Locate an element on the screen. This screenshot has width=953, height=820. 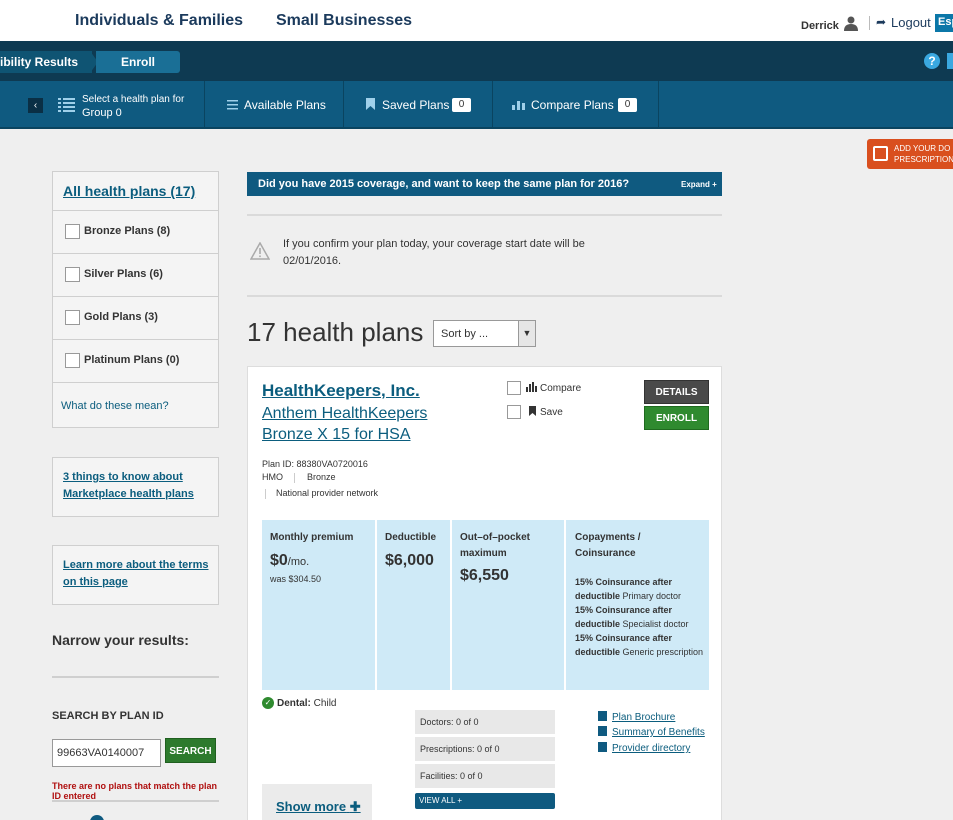
plan-count-heading: 17 health plans is located at coordinates (335, 332).